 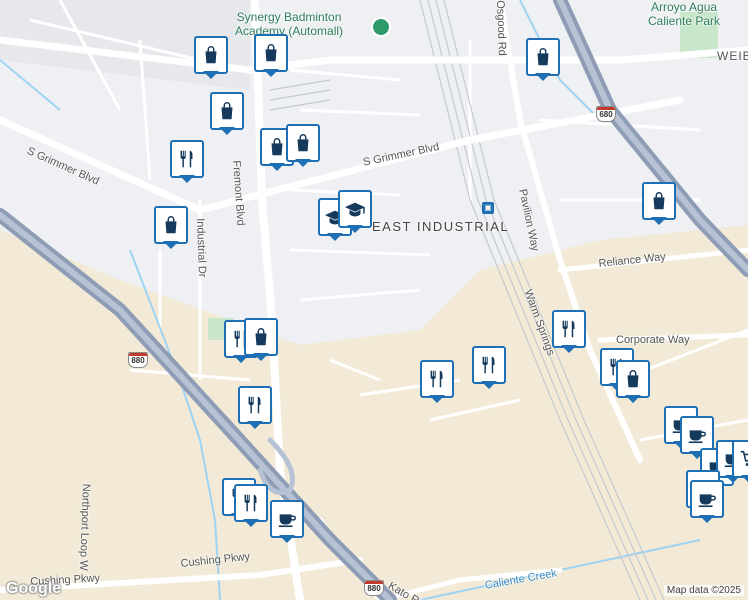 What do you see at coordinates (732, 56) in the screenshot?
I see `road-label-weibel: WEIB` at bounding box center [732, 56].